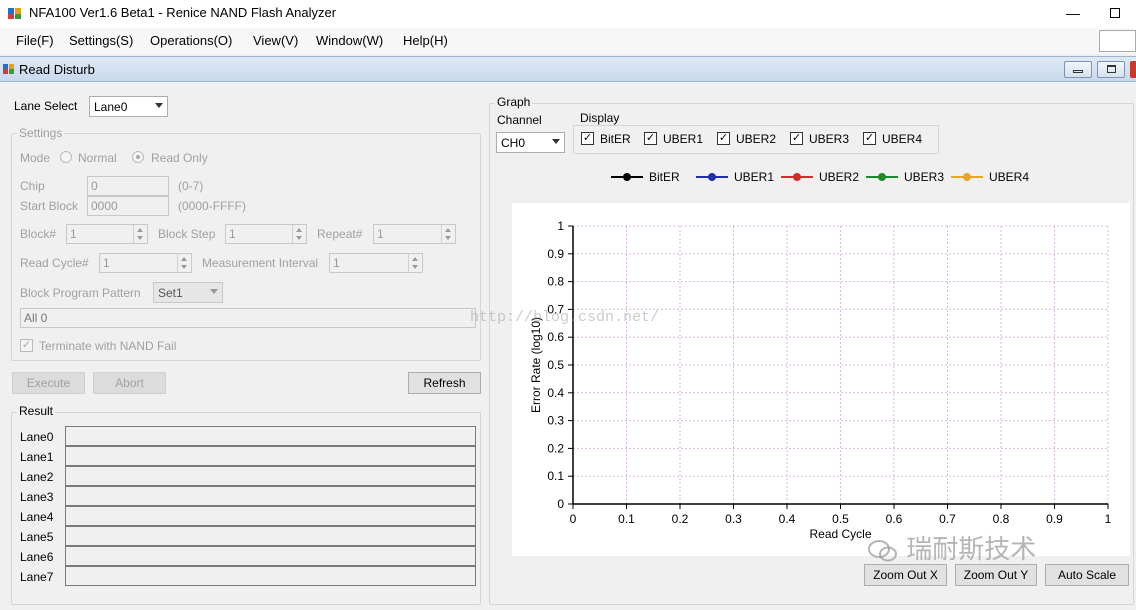 This screenshot has height=610, width=1136. Describe the element at coordinates (128, 186) in the screenshot. I see `chip-input: 0` at that location.